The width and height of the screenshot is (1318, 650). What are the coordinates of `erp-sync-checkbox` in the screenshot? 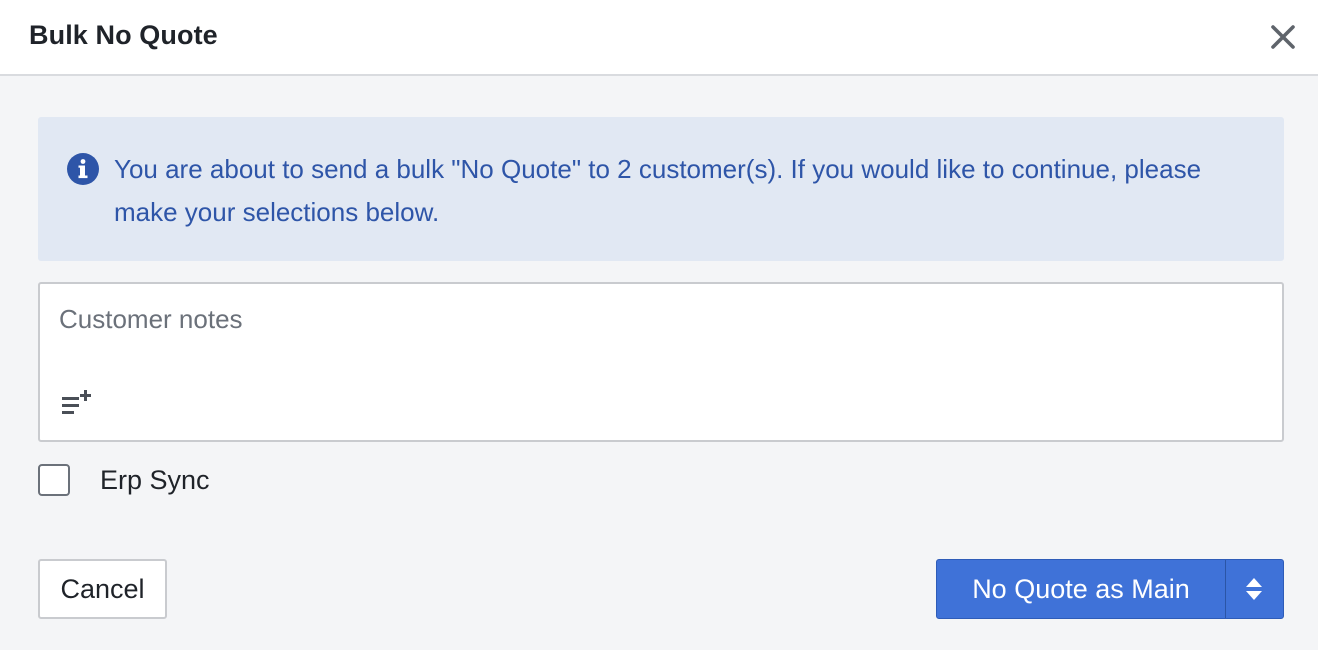 It's located at (54, 480).